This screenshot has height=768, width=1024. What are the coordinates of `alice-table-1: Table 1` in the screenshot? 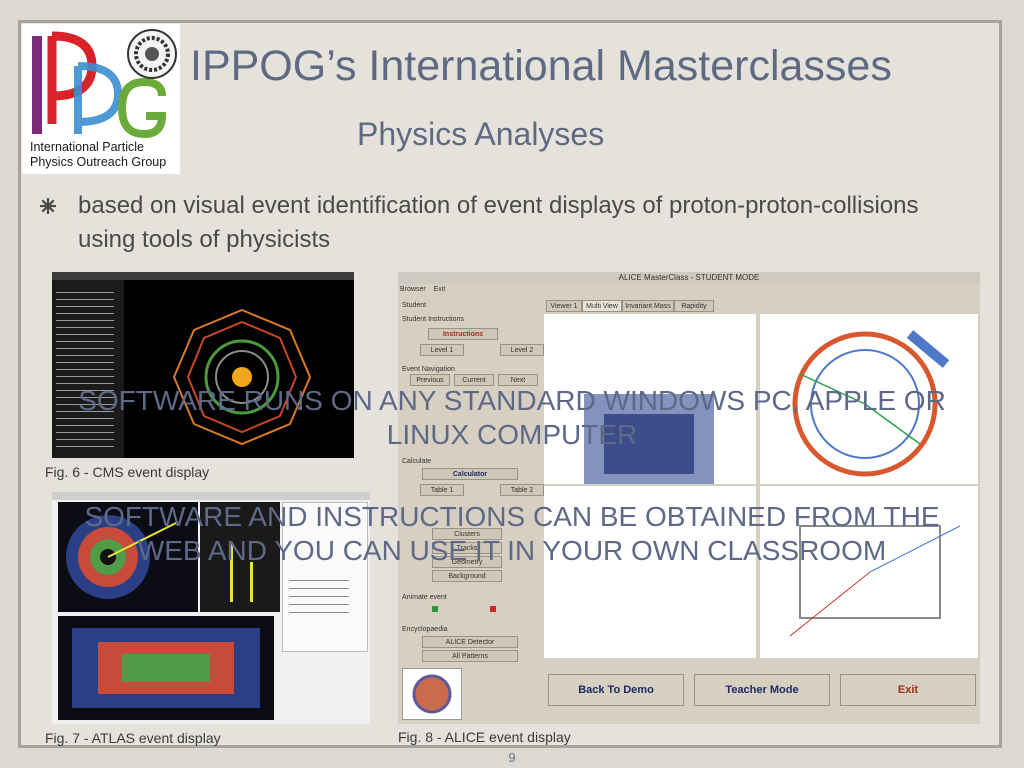 It's located at (442, 490).